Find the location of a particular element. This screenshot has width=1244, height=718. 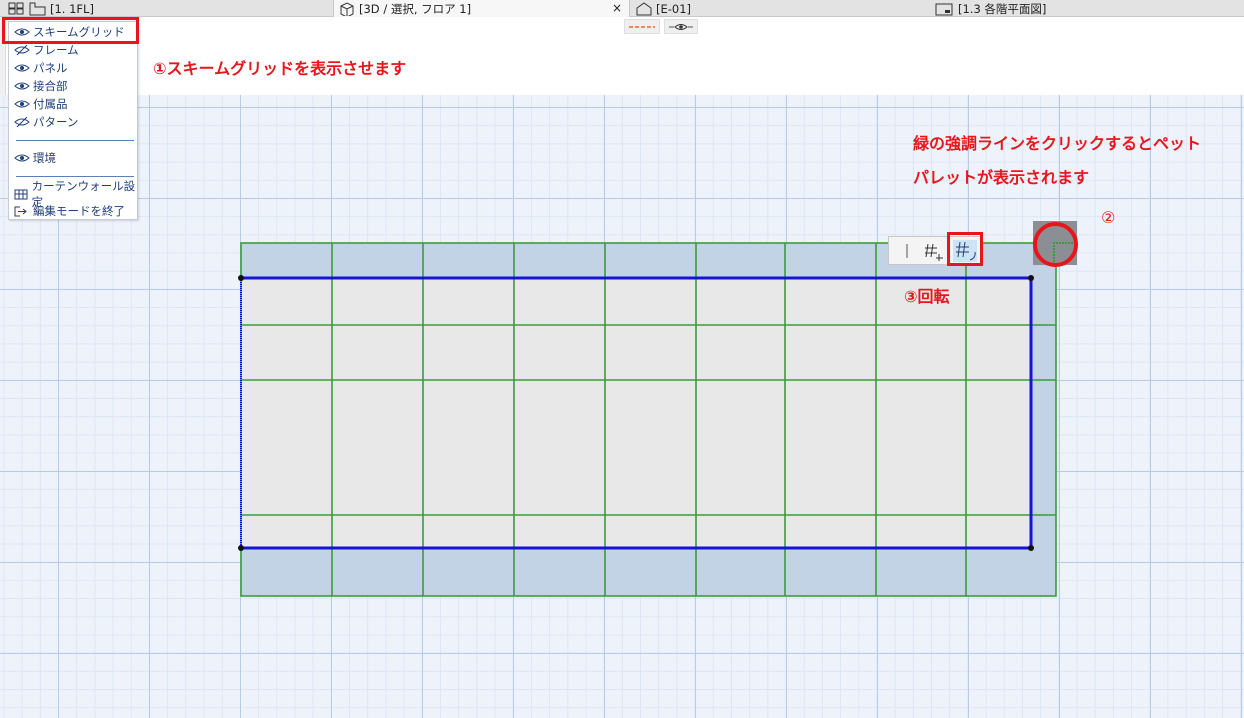

menu-item-panel: パネル is located at coordinates (41, 68).